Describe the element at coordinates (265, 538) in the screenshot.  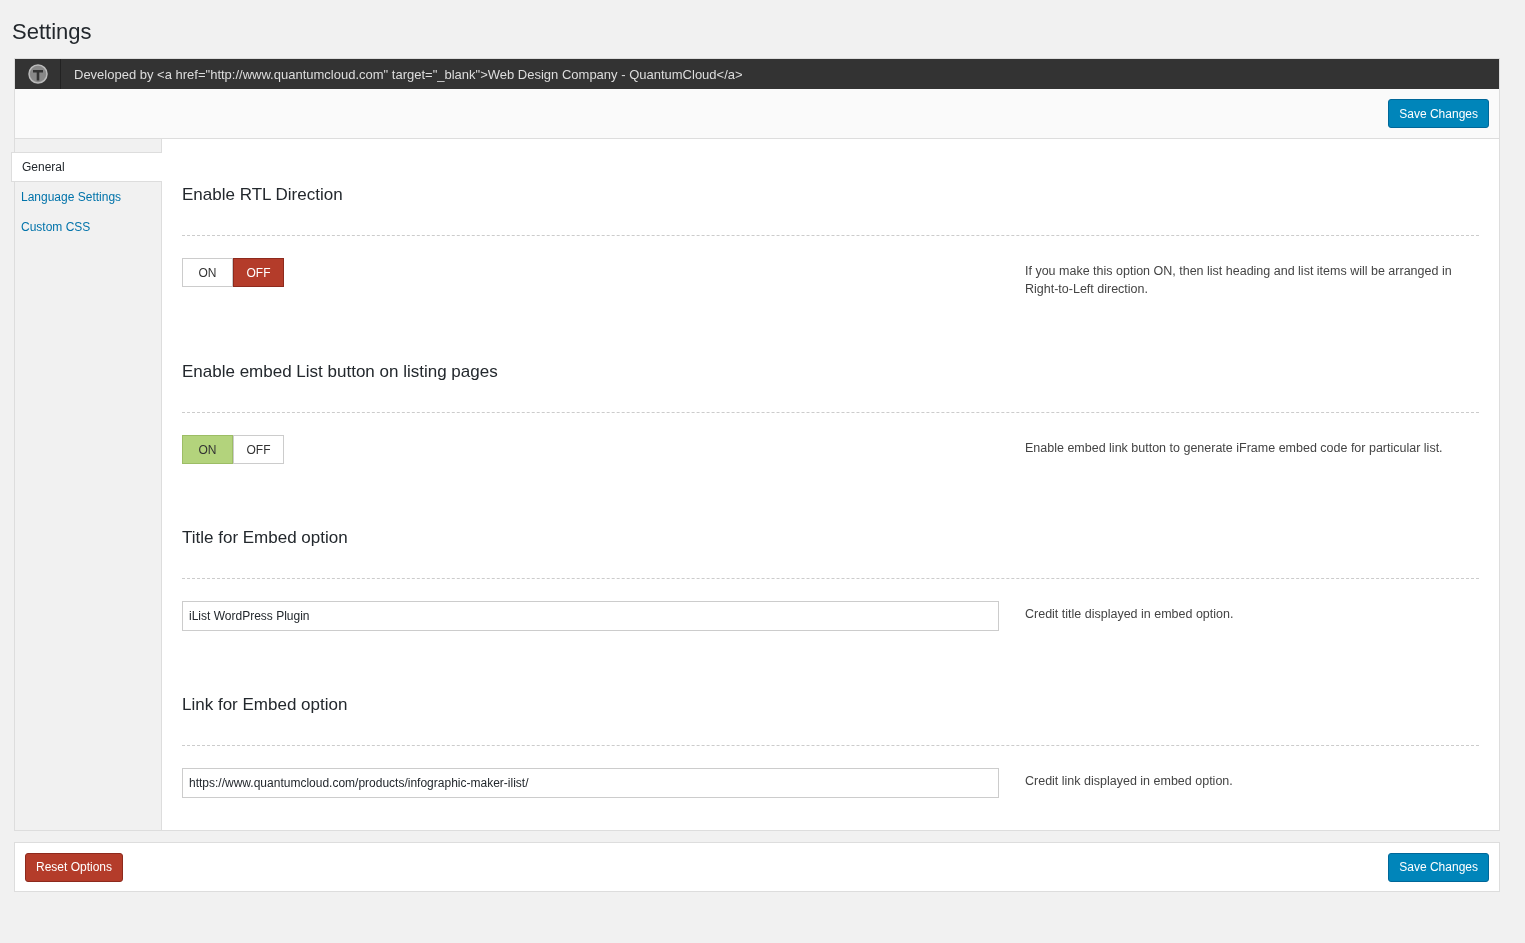
I see `section-heading: Title for Embed option` at that location.